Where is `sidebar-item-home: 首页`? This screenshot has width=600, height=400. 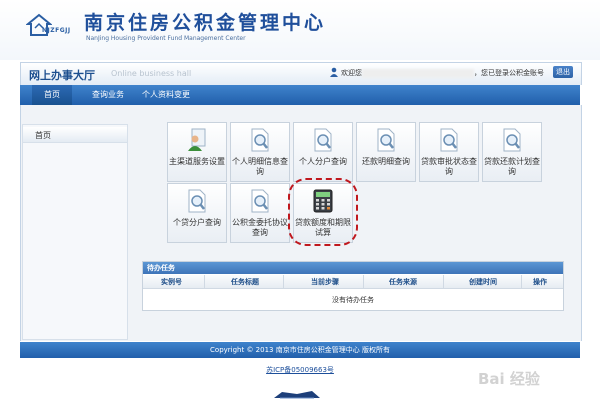 sidebar-item-home: 首页 is located at coordinates (75, 135).